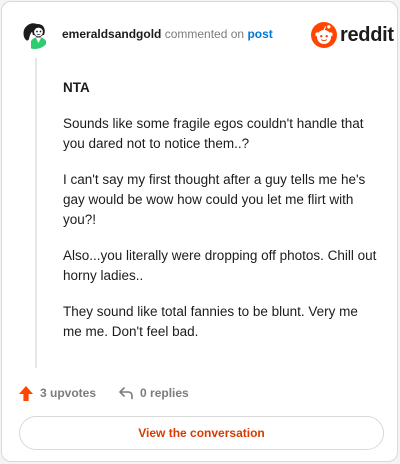  I want to click on avatar-image, so click(35, 34).